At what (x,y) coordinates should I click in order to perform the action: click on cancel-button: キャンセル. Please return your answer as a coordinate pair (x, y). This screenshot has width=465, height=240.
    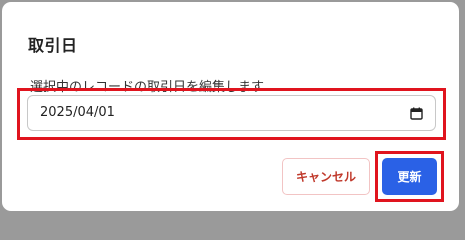
    Looking at the image, I should click on (326, 176).